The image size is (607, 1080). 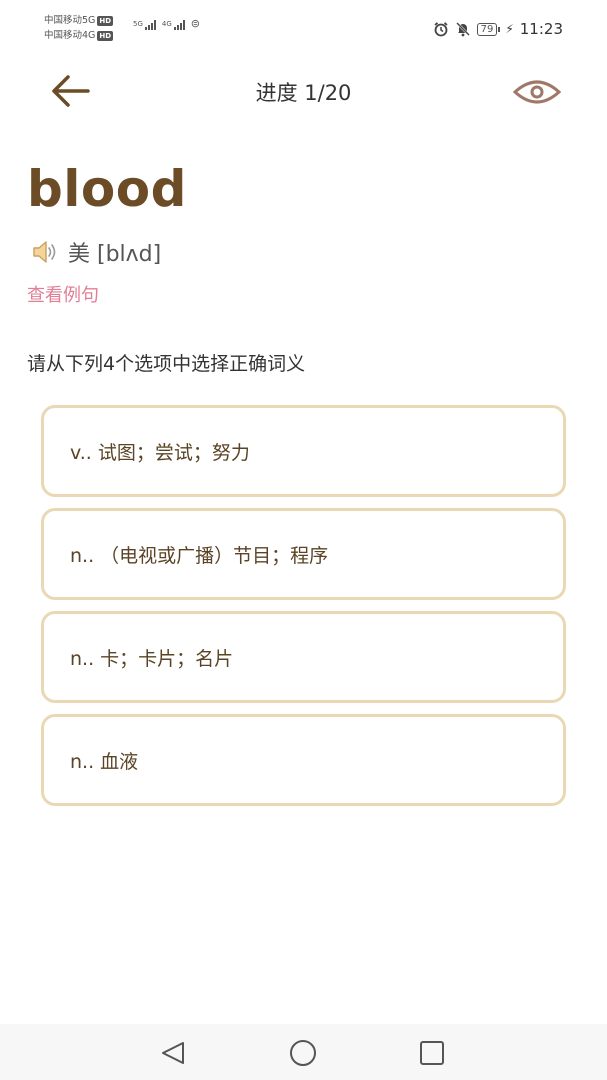 What do you see at coordinates (509, 29) in the screenshot?
I see `charging-icon: ⚡` at bounding box center [509, 29].